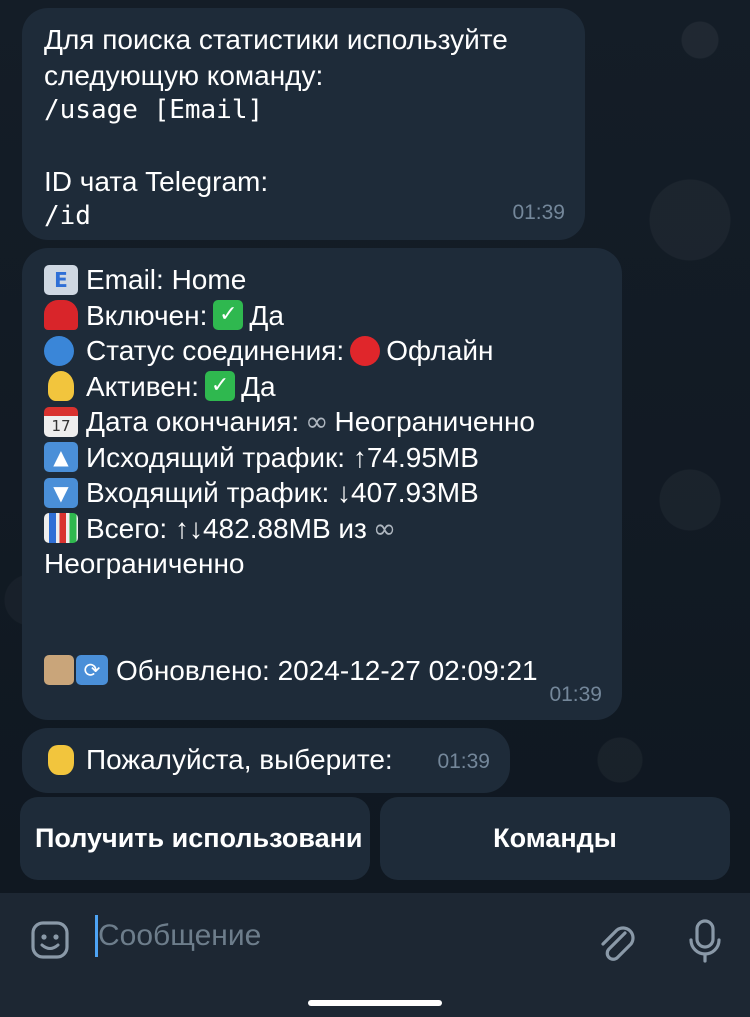 This screenshot has width=750, height=1017. Describe the element at coordinates (50, 940) in the screenshot. I see `sticker-icon` at that location.